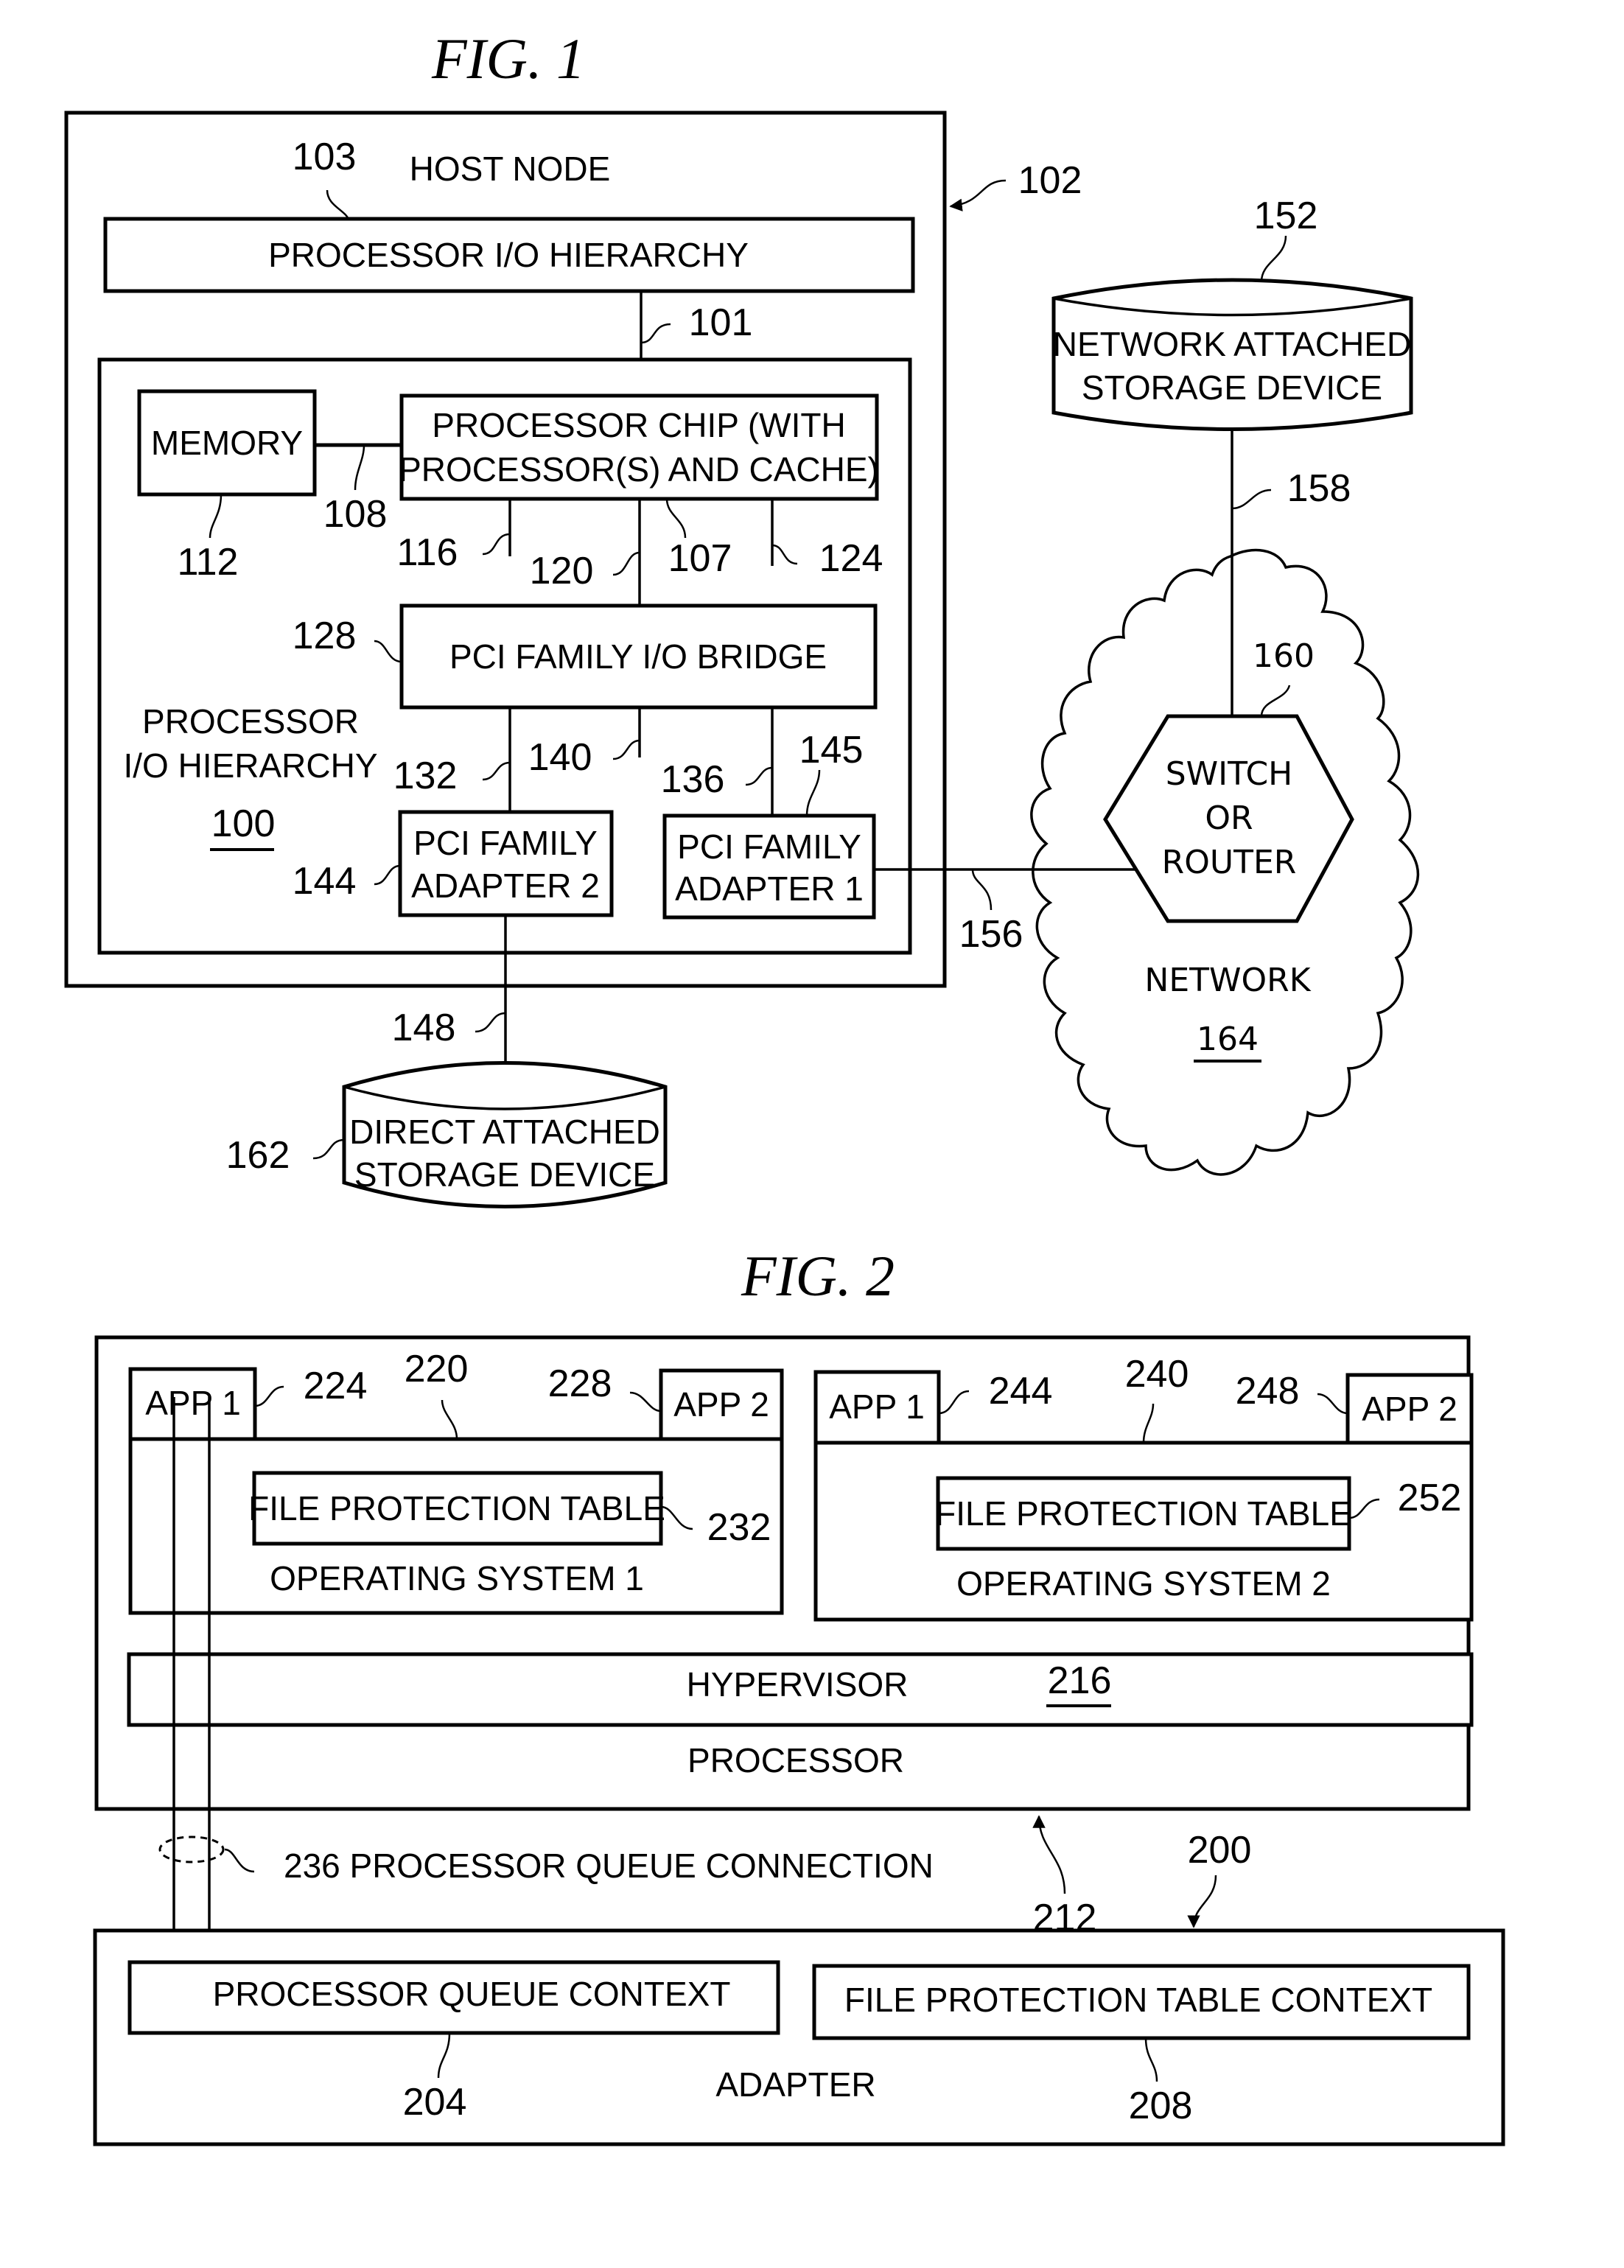 This screenshot has width=1624, height=2268. What do you see at coordinates (437, 1369) in the screenshot?
I see `ref-220: 220` at bounding box center [437, 1369].